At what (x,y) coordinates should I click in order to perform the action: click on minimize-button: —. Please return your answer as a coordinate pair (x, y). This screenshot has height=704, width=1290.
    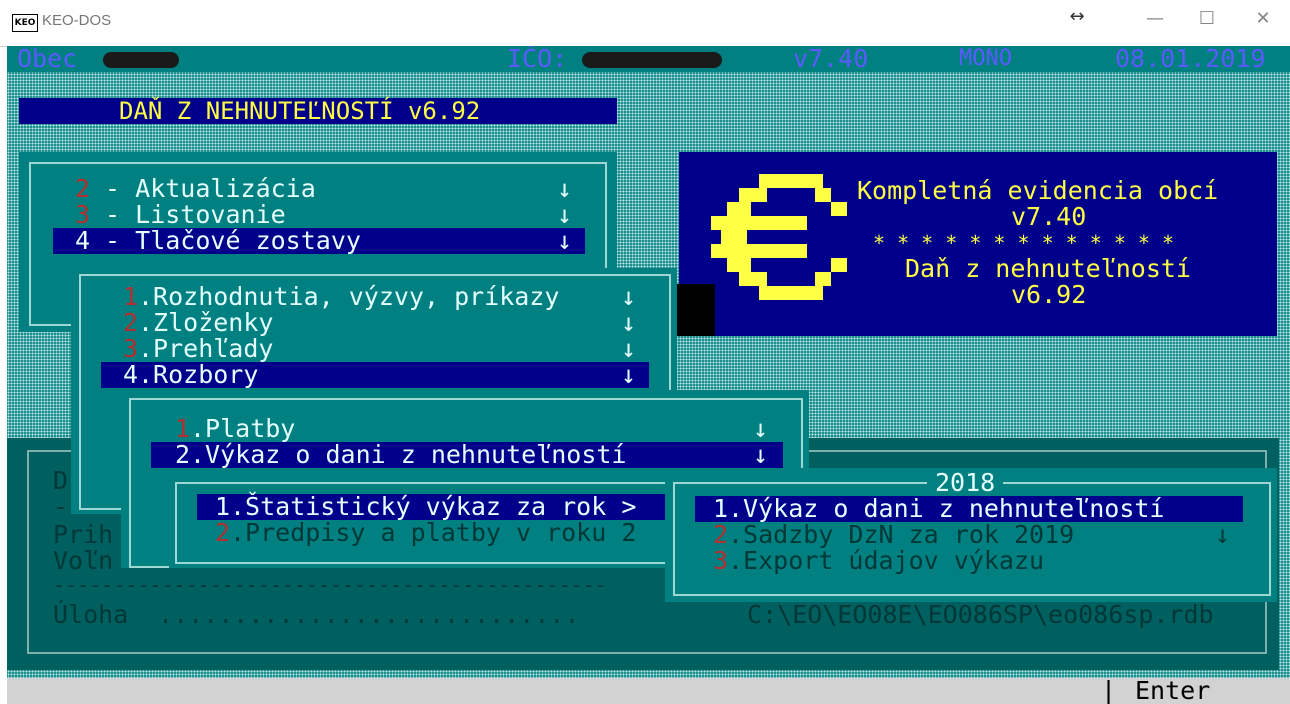
    Looking at the image, I should click on (1155, 18).